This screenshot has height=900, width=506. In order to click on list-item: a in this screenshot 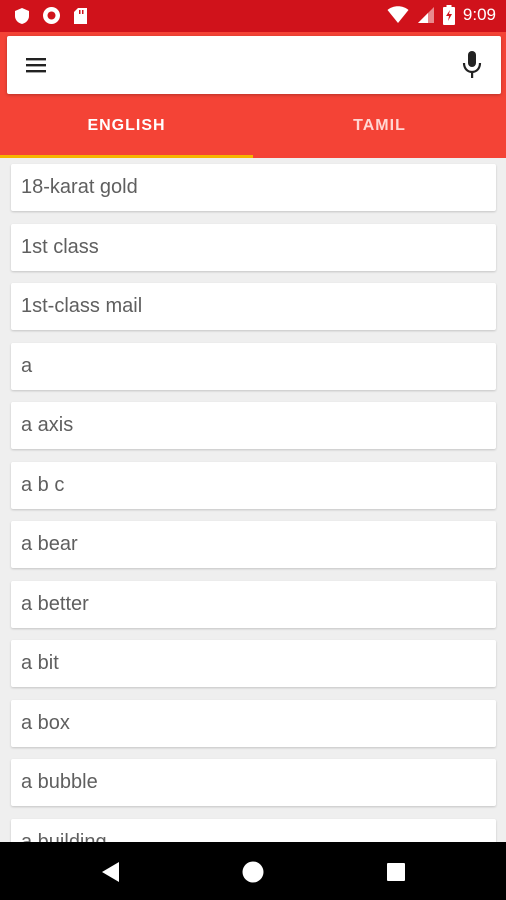, I will do `click(253, 366)`.